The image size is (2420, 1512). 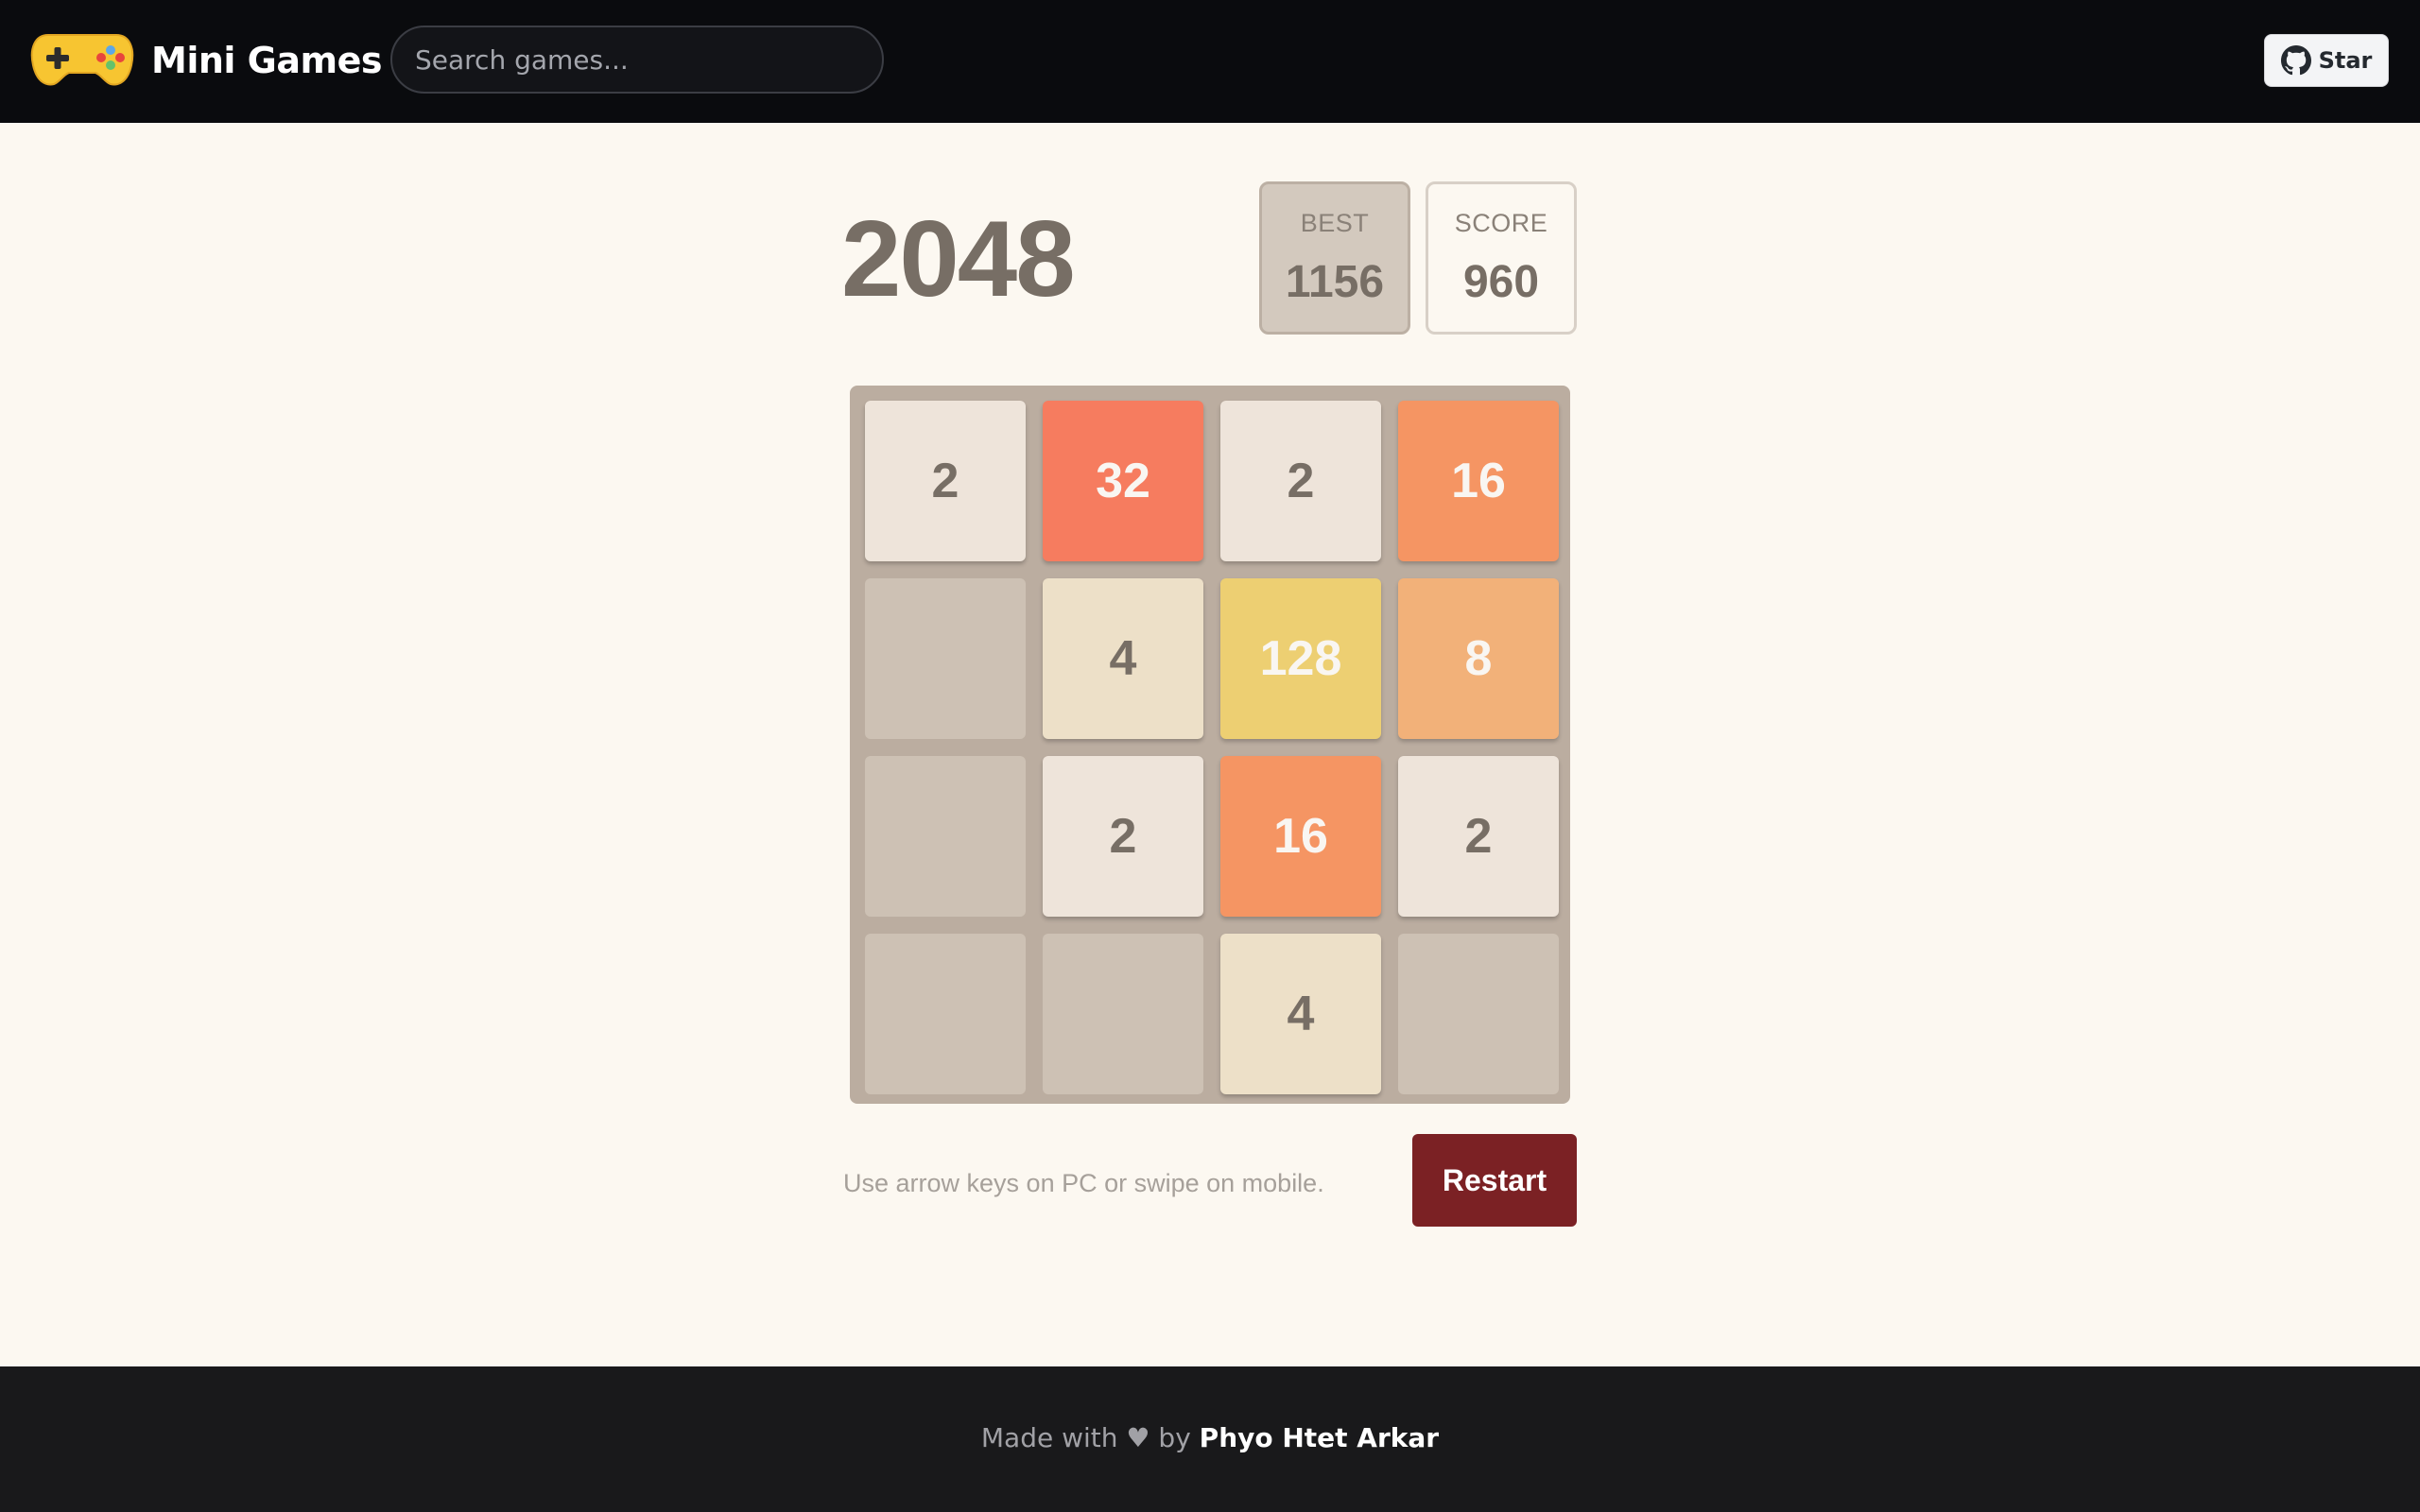 I want to click on best-score-box: BEST 1156, so click(x=1334, y=258).